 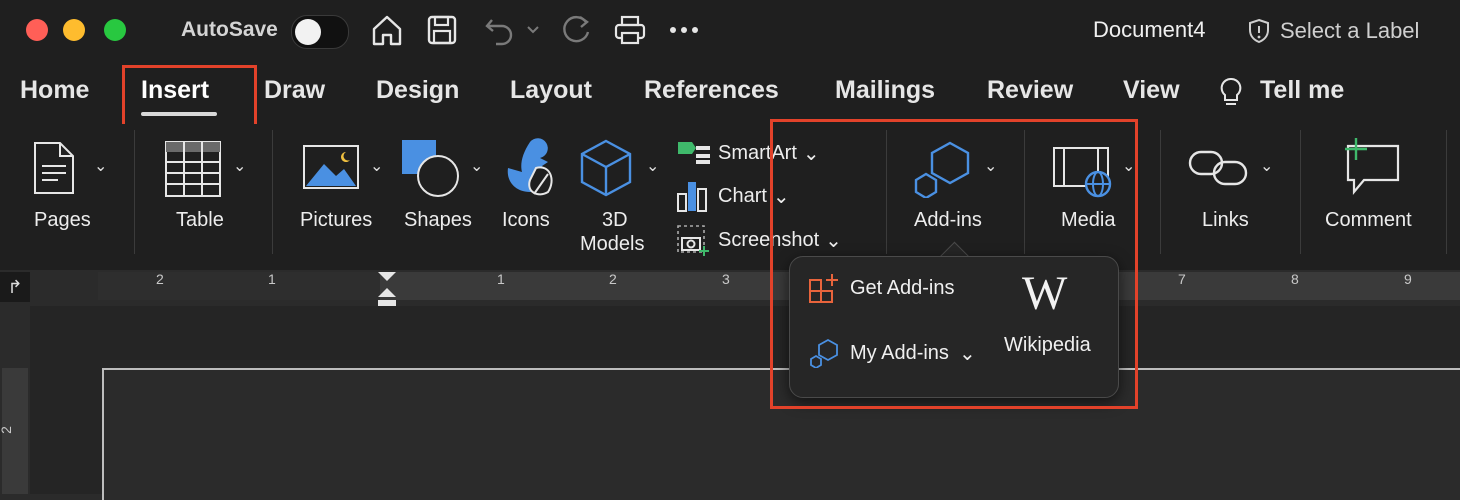 What do you see at coordinates (1350, 30) in the screenshot?
I see `label-selector-text: Select a Label` at bounding box center [1350, 30].